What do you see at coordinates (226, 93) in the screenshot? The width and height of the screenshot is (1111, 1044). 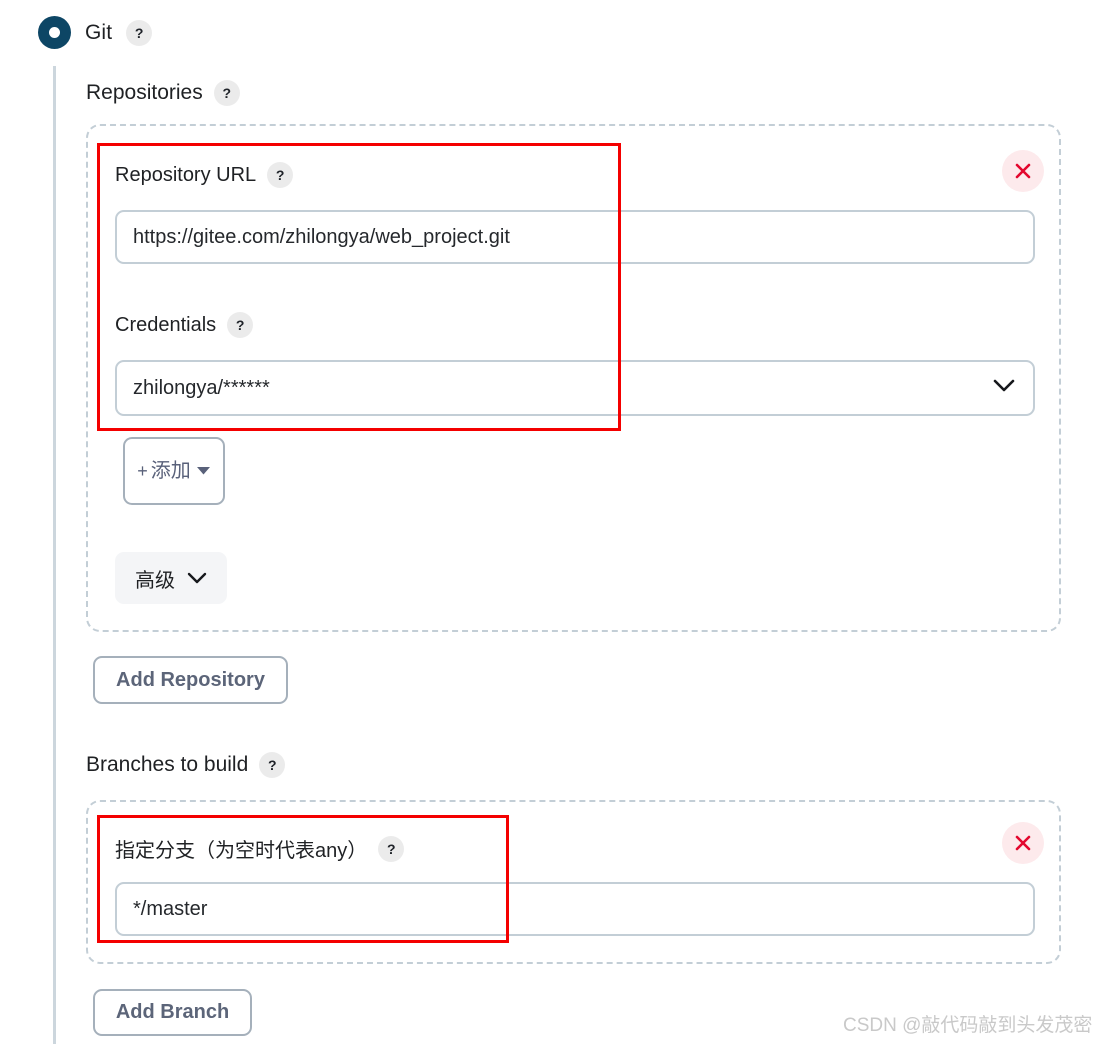 I see `help-icon-repositories: ?` at bounding box center [226, 93].